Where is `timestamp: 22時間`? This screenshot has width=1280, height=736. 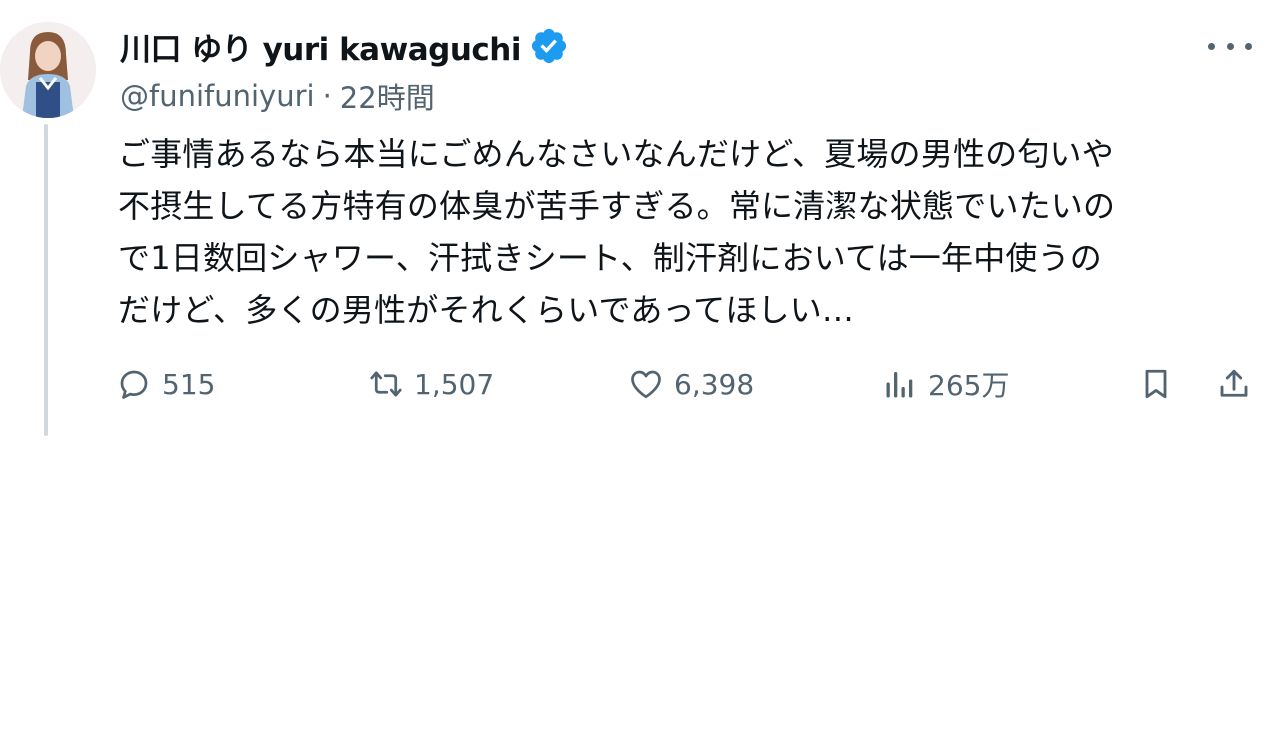
timestamp: 22時間 is located at coordinates (387, 96).